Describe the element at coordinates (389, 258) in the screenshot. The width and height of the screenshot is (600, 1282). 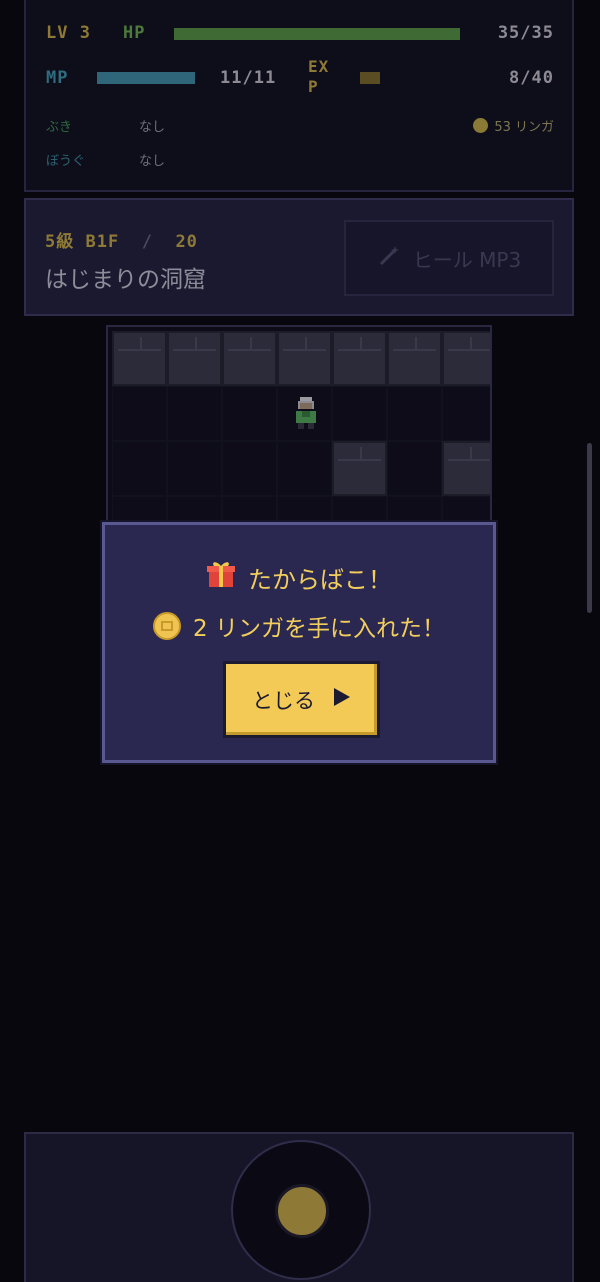
I see `magic-wand-icon` at that location.